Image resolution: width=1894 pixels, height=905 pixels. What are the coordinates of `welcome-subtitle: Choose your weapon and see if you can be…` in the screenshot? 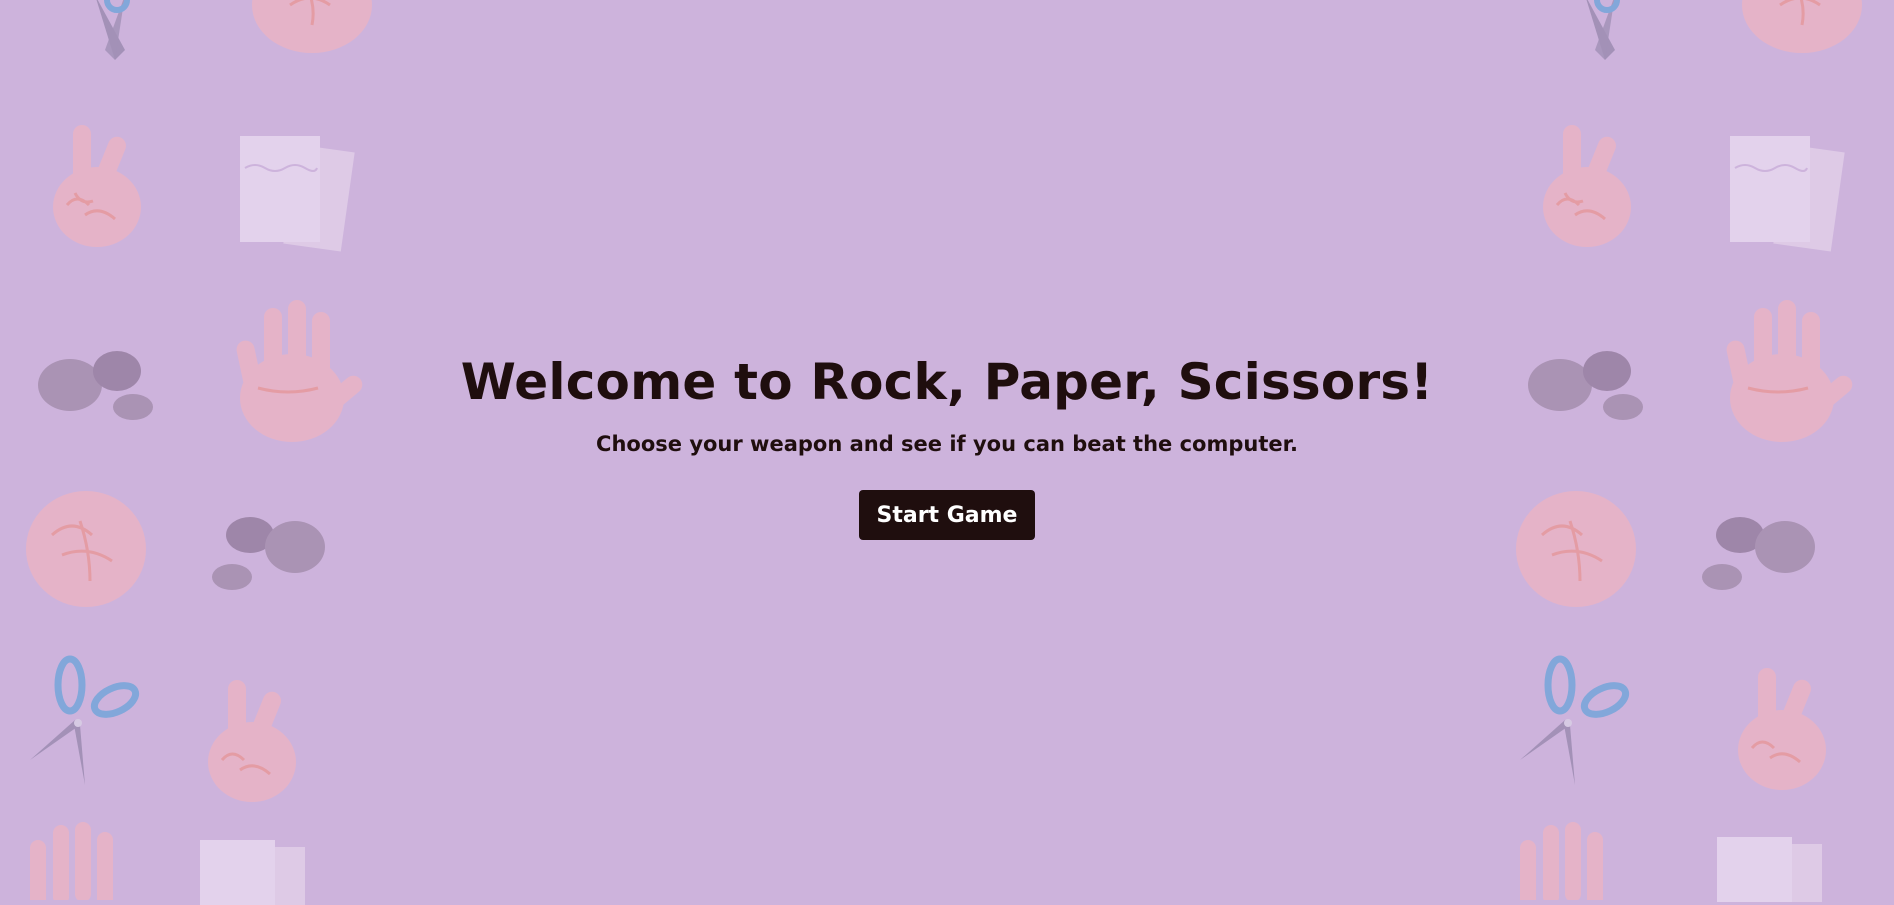 It's located at (947, 444).